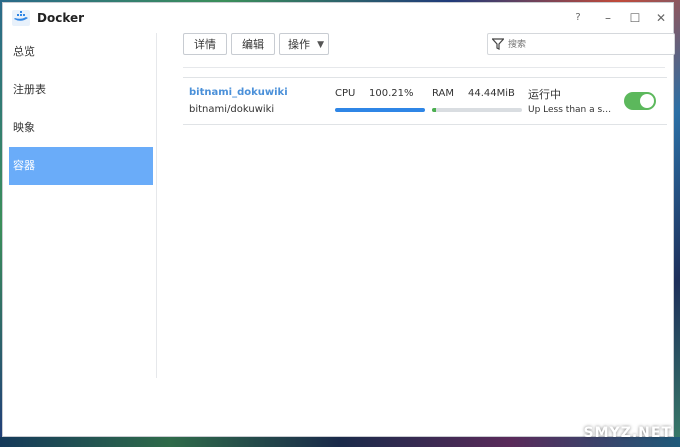  I want to click on ram-value: 44.44MiB, so click(491, 93).